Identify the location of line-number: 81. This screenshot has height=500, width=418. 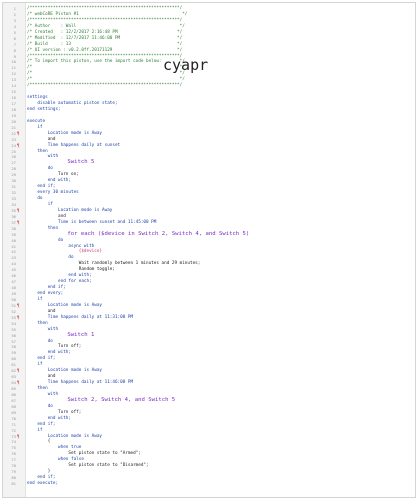
(13, 483).